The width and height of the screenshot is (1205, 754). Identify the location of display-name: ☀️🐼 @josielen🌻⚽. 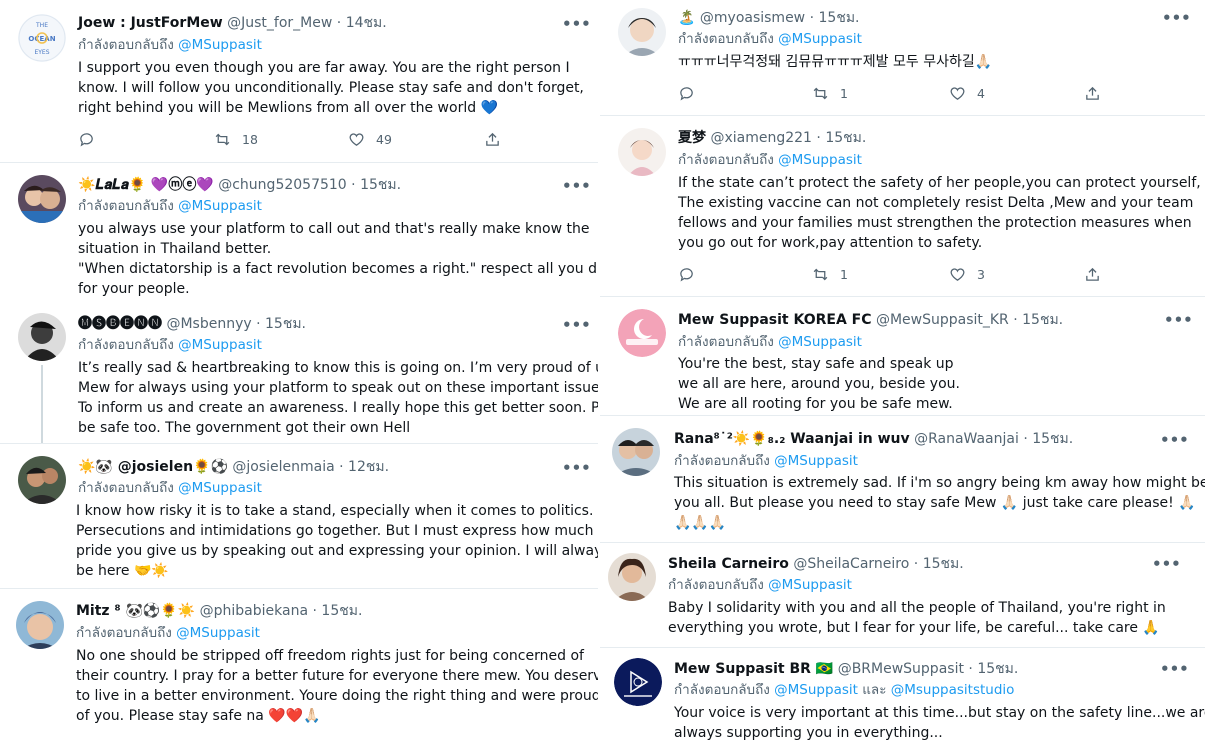
(153, 467).